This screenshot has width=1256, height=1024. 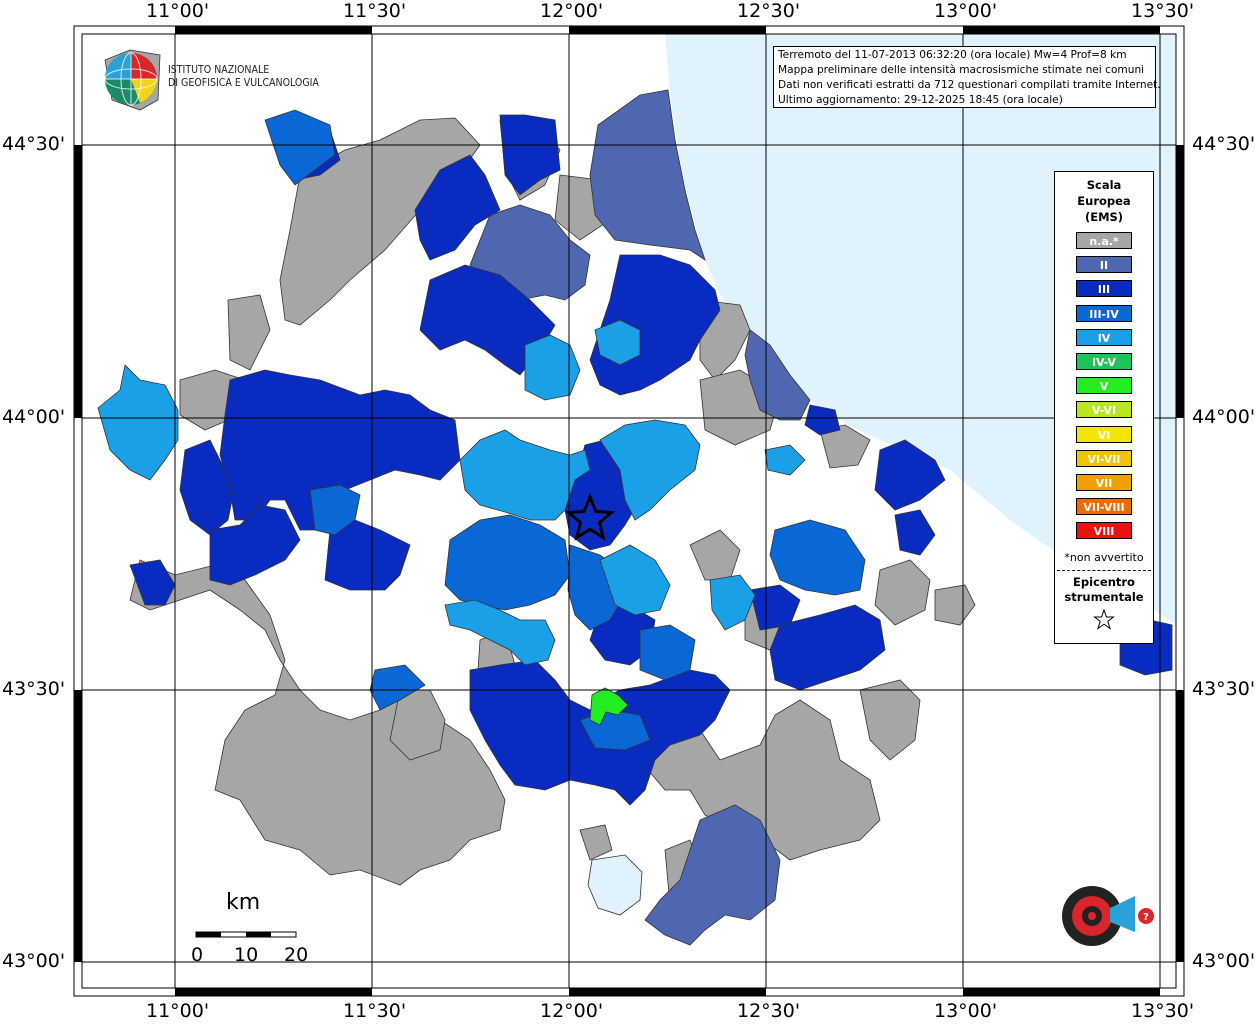 I want to click on legend-swatch: VI-VII, so click(x=1104, y=458).